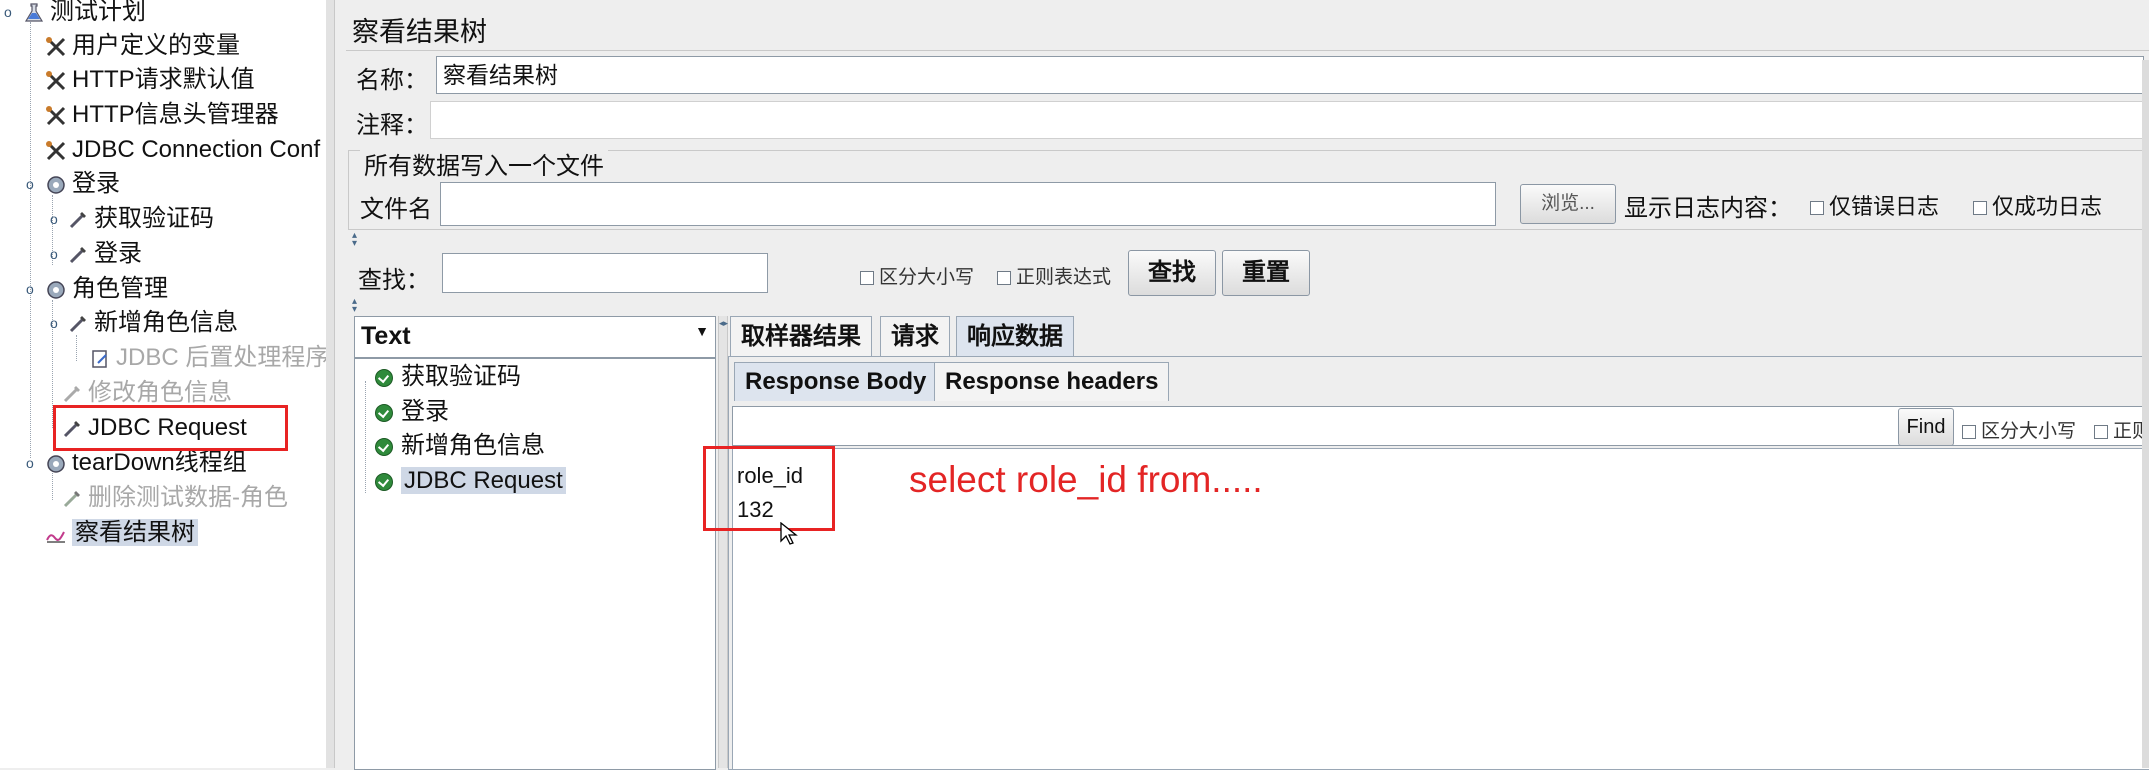 Image resolution: width=2149 pixels, height=770 pixels. Describe the element at coordinates (396, 209) in the screenshot. I see `filename-label: 文件名` at that location.